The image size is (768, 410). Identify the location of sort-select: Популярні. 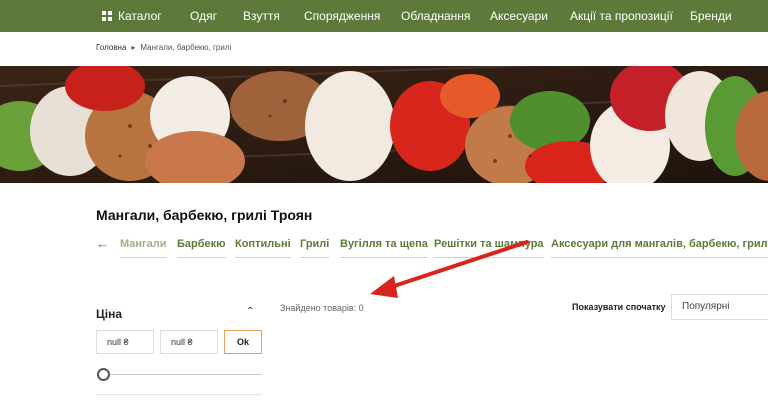
(719, 307).